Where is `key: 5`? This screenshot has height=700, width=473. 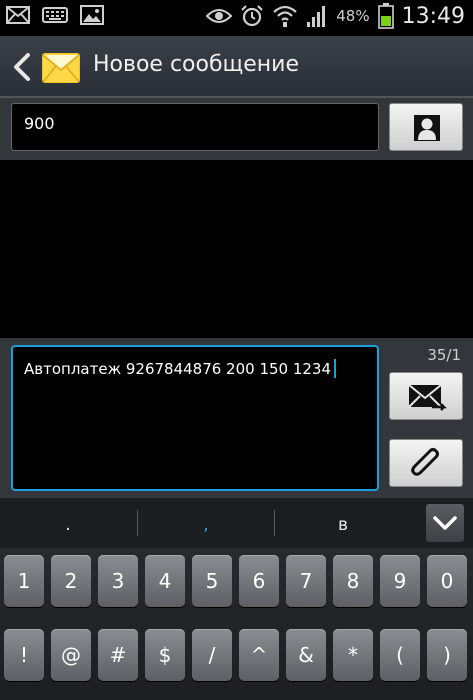 key: 5 is located at coordinates (212, 581).